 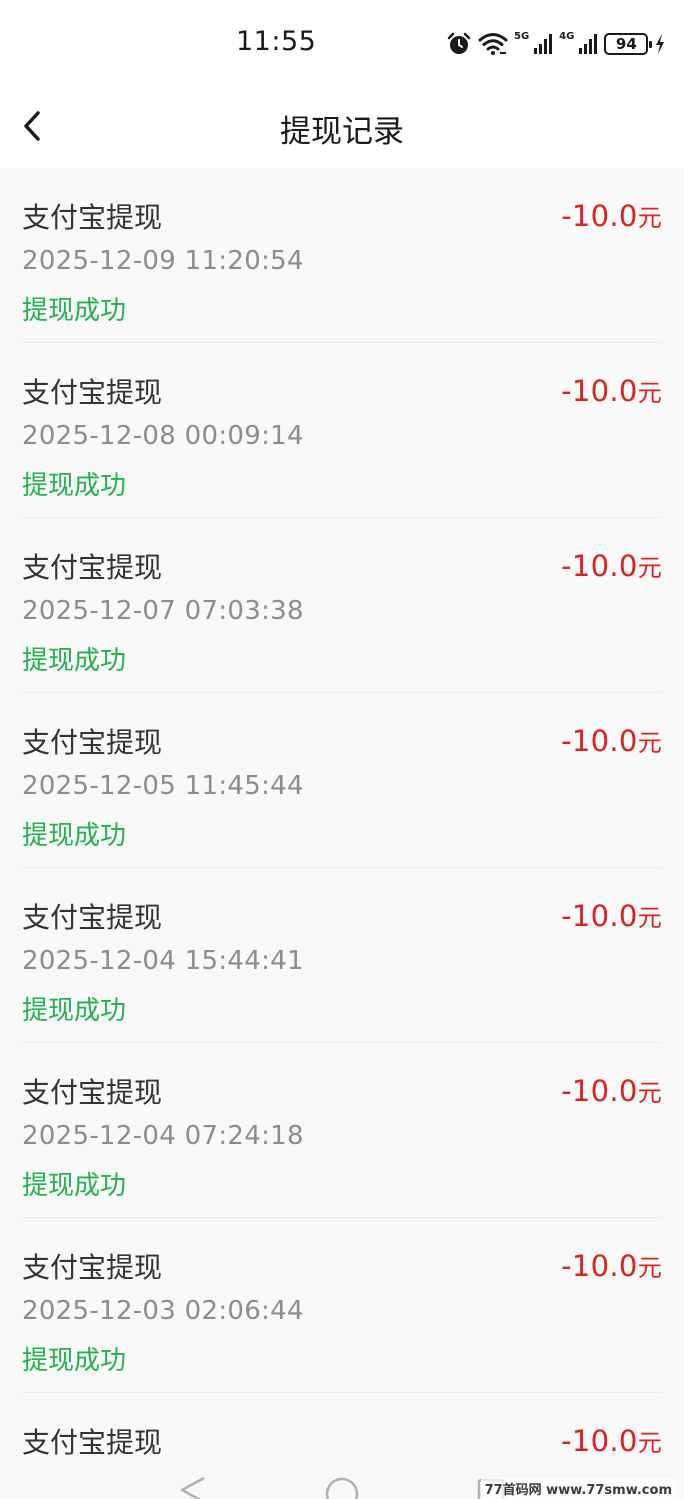 What do you see at coordinates (493, 44) in the screenshot?
I see `wifi-icon` at bounding box center [493, 44].